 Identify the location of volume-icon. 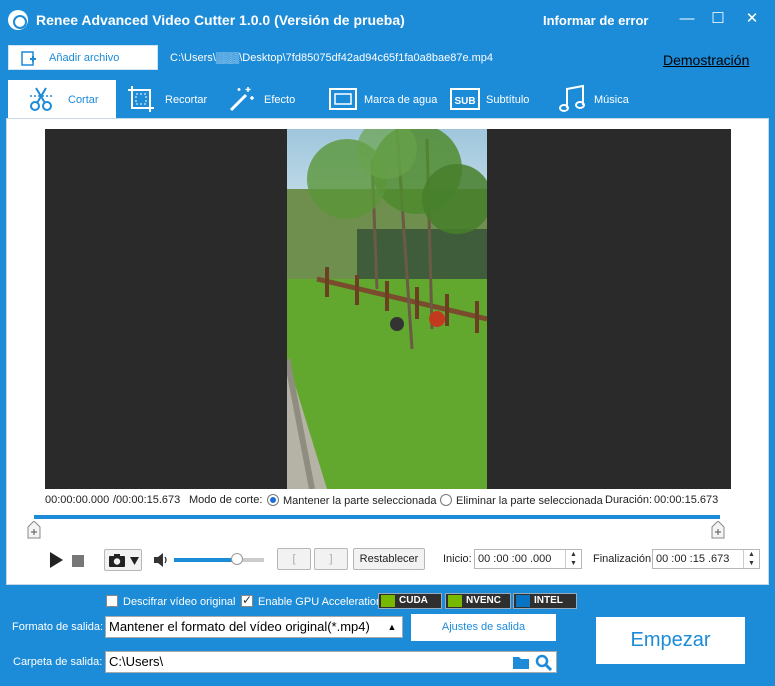
(161, 560).